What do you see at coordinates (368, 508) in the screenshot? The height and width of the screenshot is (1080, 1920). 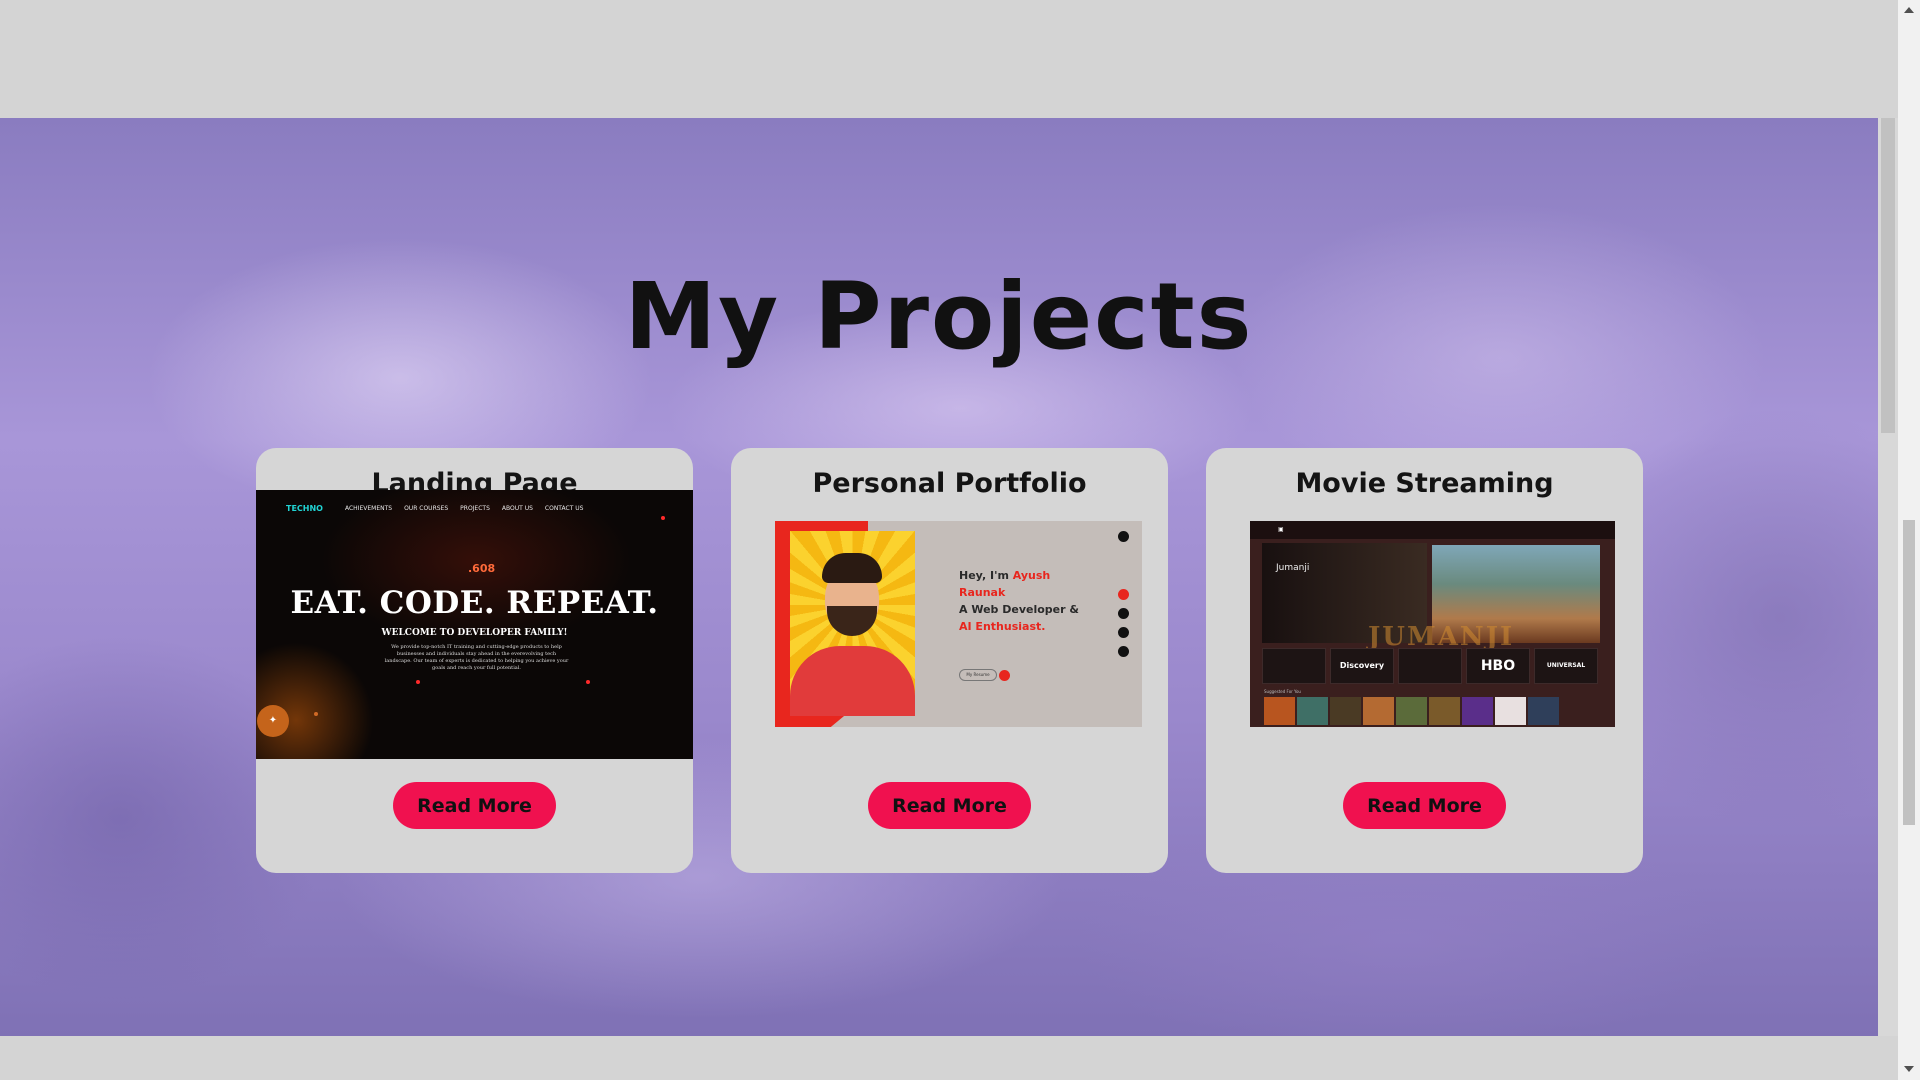 I see `preview-nav-item: ACHIEVEMENTS` at bounding box center [368, 508].